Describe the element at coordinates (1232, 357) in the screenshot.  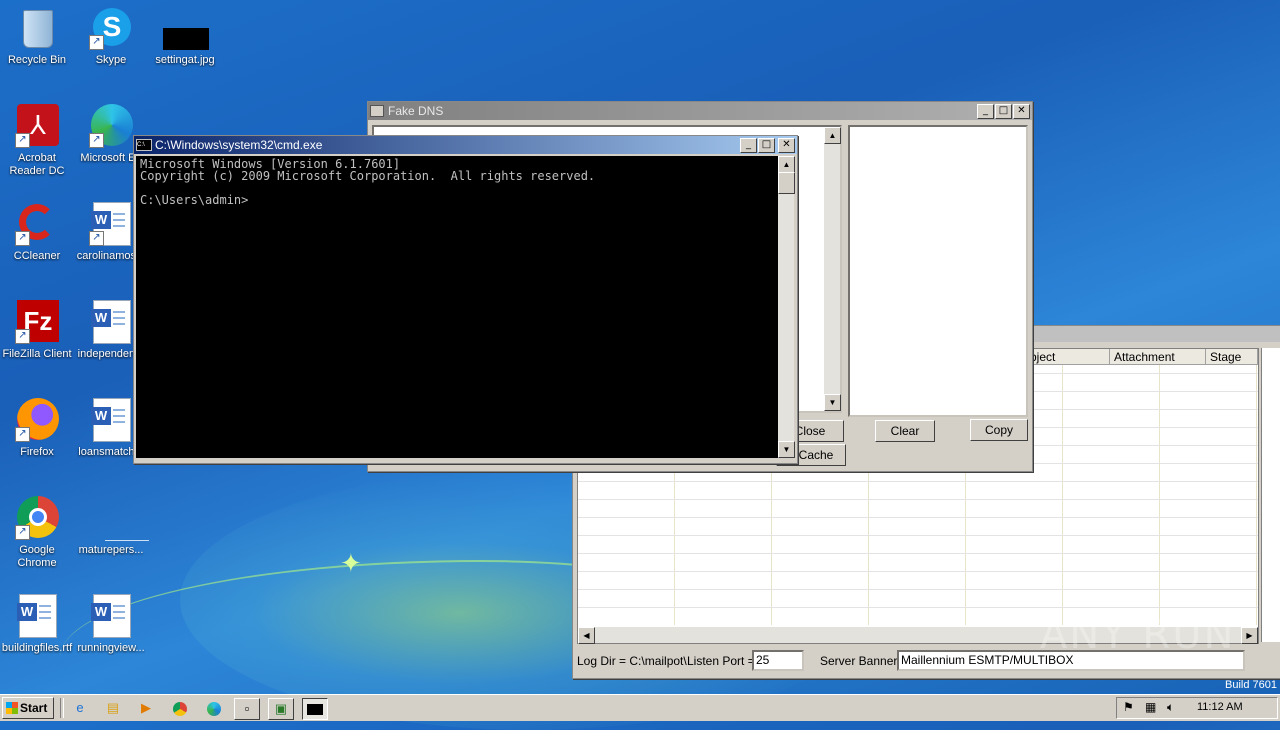
I see `column-header-stage: Stage` at that location.